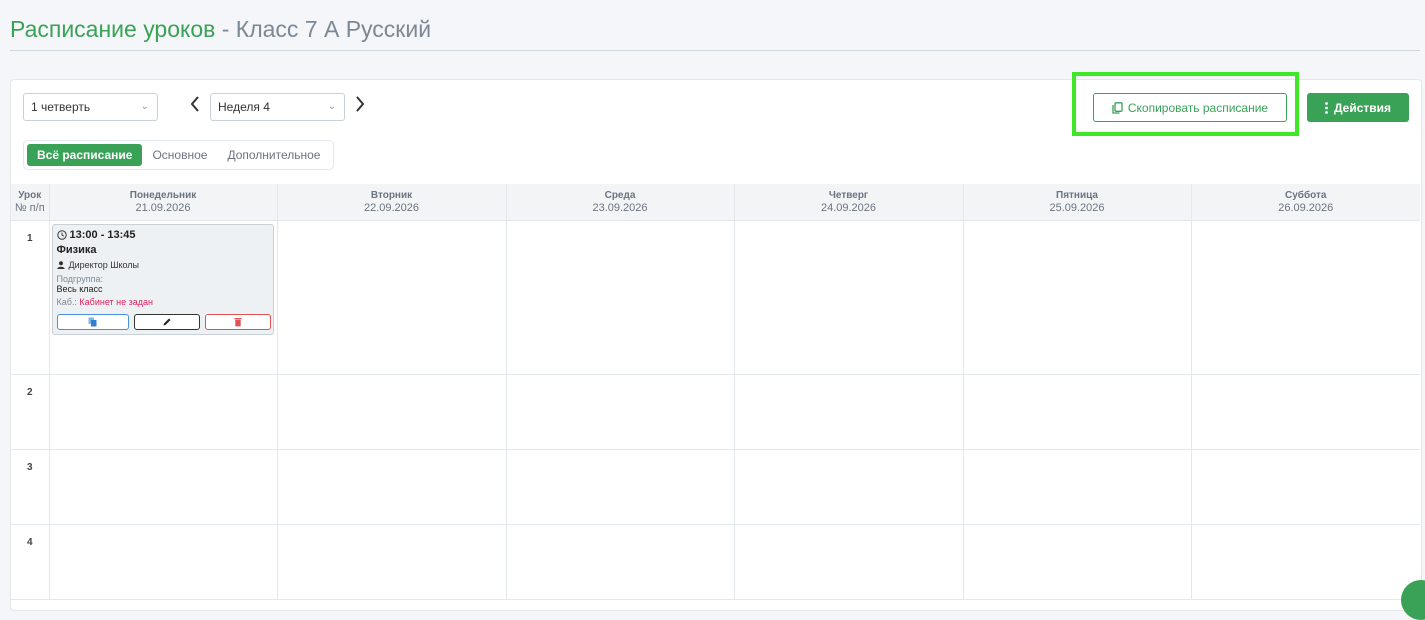 The image size is (1425, 620). Describe the element at coordinates (102, 235) in the screenshot. I see `lesson-time-text: 13:00 - 13:45` at that location.